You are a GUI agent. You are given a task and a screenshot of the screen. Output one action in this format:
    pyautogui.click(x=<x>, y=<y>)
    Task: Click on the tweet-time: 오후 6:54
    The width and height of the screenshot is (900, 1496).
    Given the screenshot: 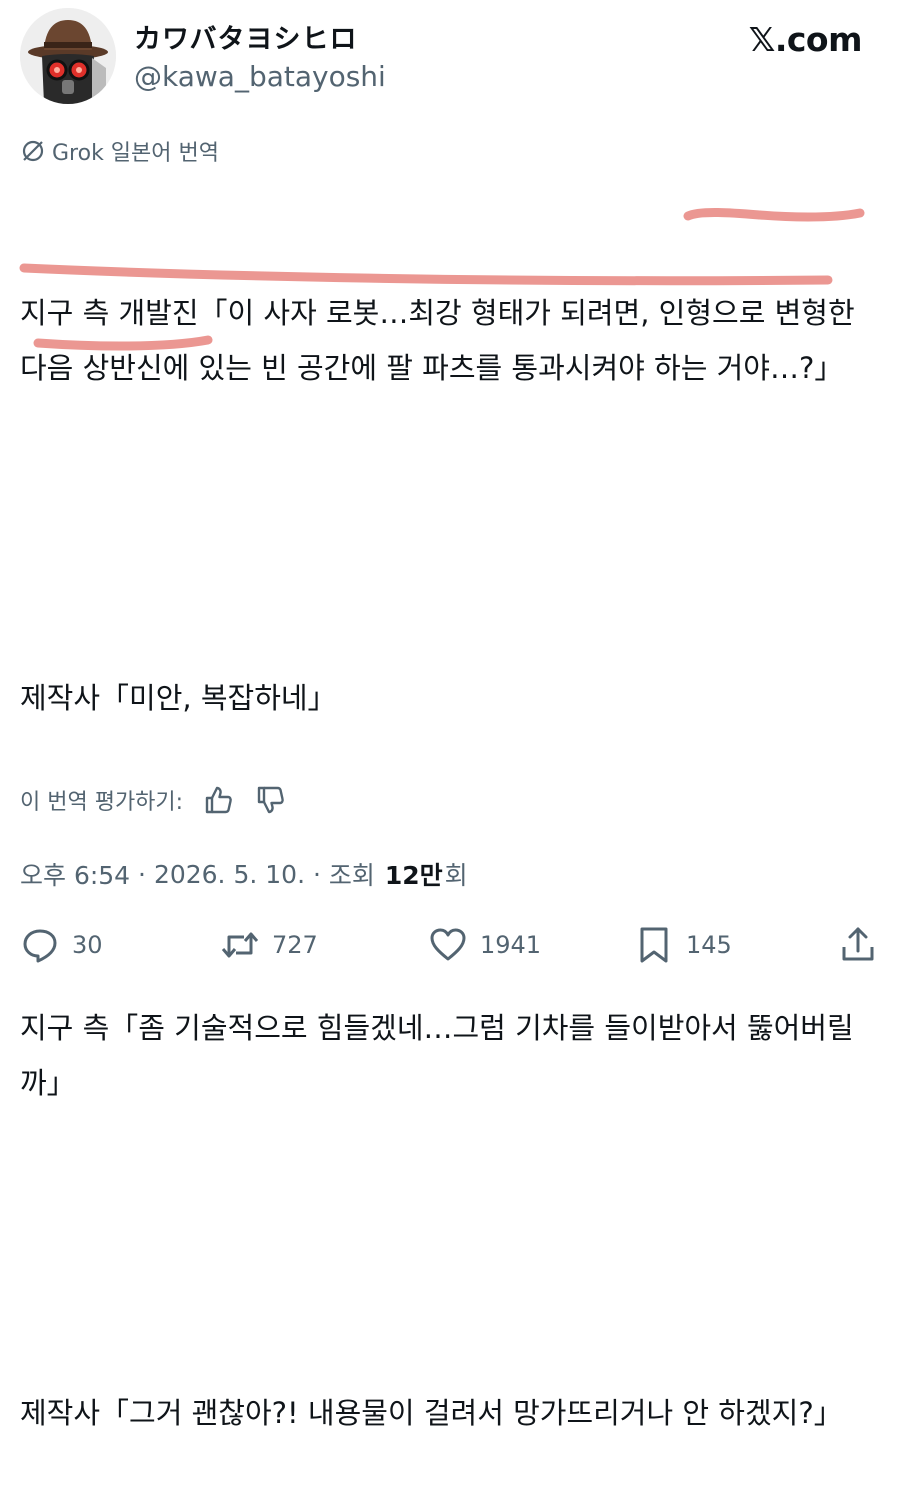 What is the action you would take?
    pyautogui.click(x=75, y=874)
    